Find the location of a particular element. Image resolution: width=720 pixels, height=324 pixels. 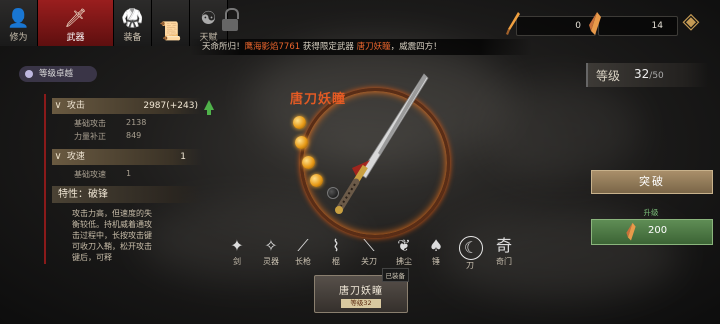

weapon-type-sword: ✦ 剑 is located at coordinates (237, 251).